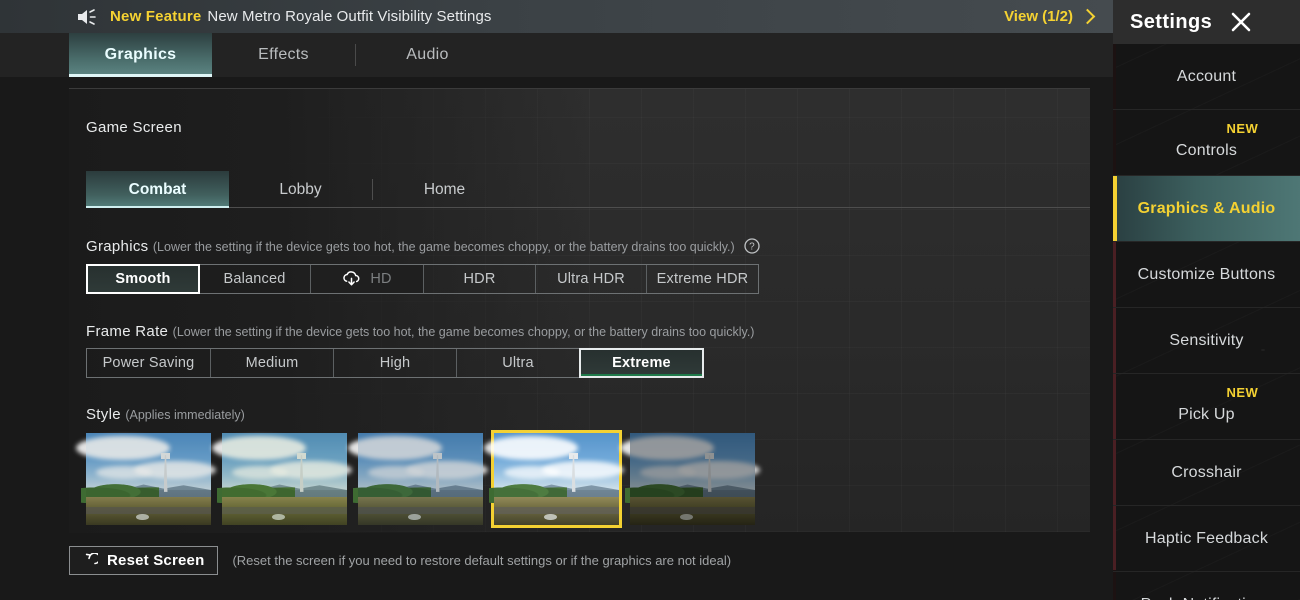  Describe the element at coordinates (367, 279) in the screenshot. I see `graphics-option-hd: HD` at that location.